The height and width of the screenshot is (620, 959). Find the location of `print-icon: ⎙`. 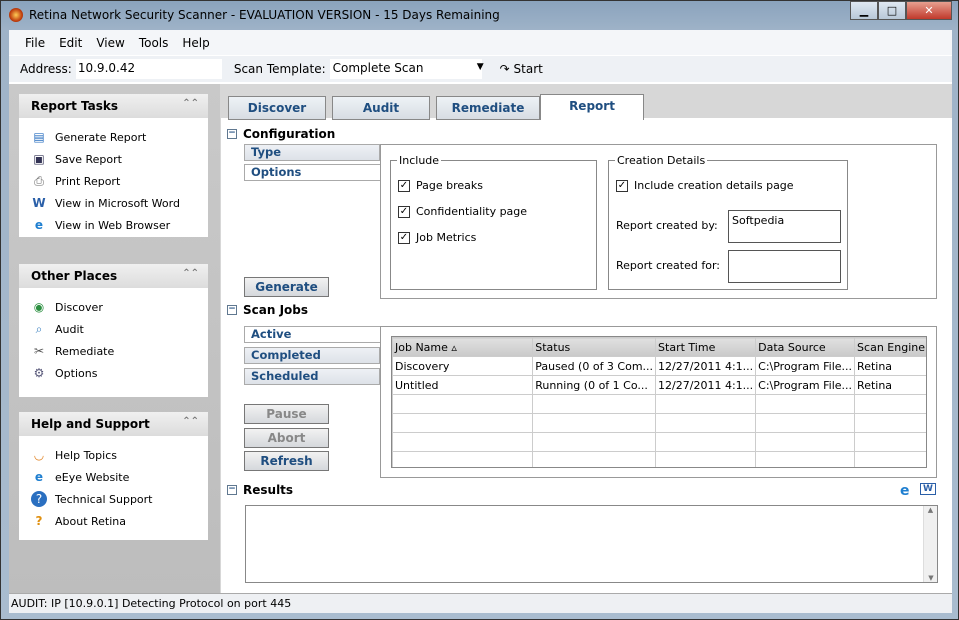

print-icon: ⎙ is located at coordinates (39, 181).